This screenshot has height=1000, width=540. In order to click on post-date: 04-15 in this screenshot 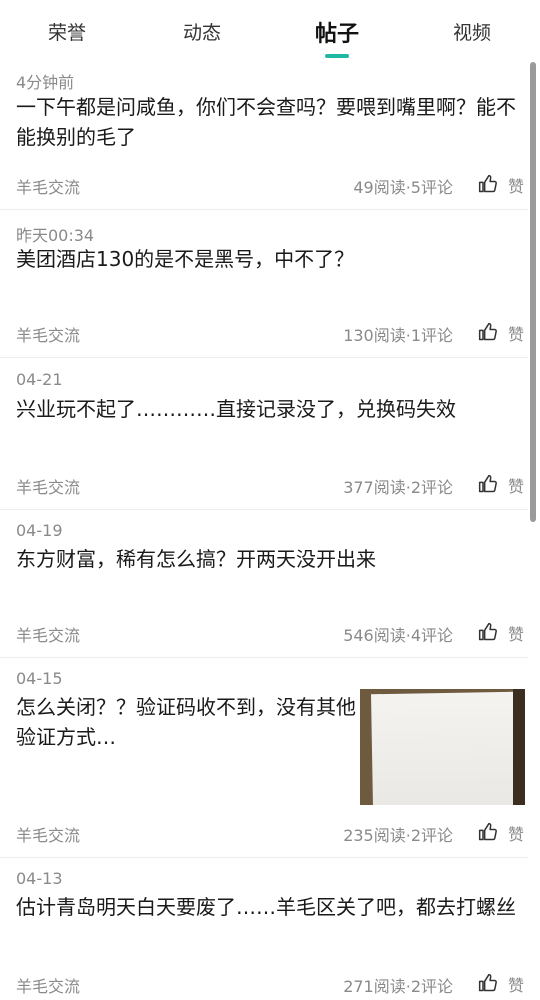, I will do `click(39, 678)`.